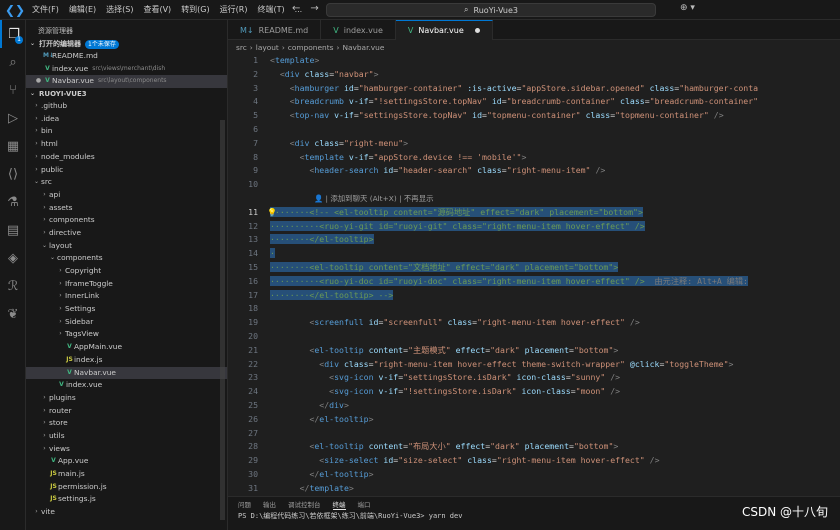 The image size is (840, 530). I want to click on tree-item: › node_modules, so click(126, 157).